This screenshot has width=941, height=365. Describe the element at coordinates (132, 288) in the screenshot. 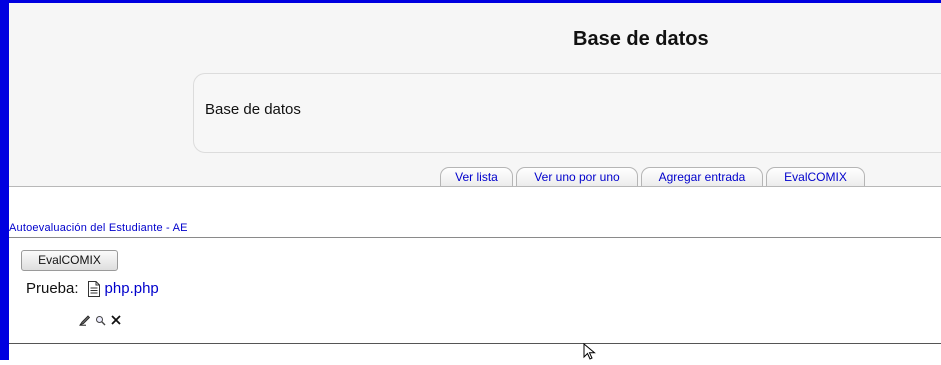

I see `file-link: php.php` at that location.